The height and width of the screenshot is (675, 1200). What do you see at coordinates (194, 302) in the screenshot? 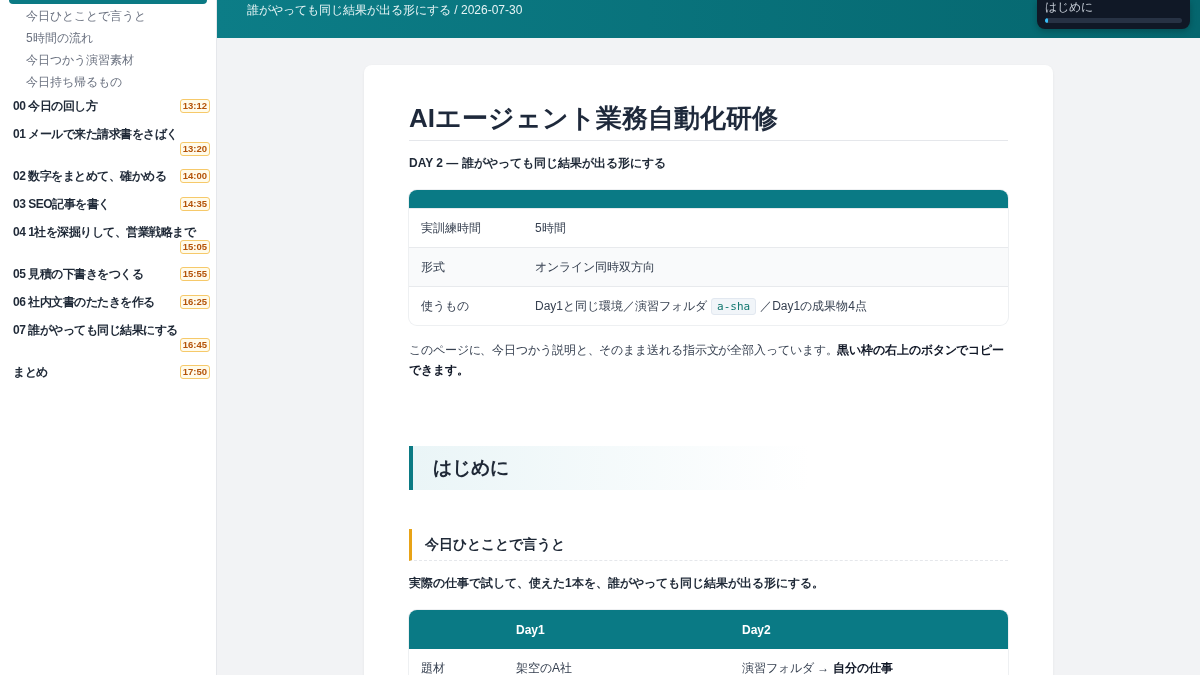
I see `time-badge: 16:25` at bounding box center [194, 302].